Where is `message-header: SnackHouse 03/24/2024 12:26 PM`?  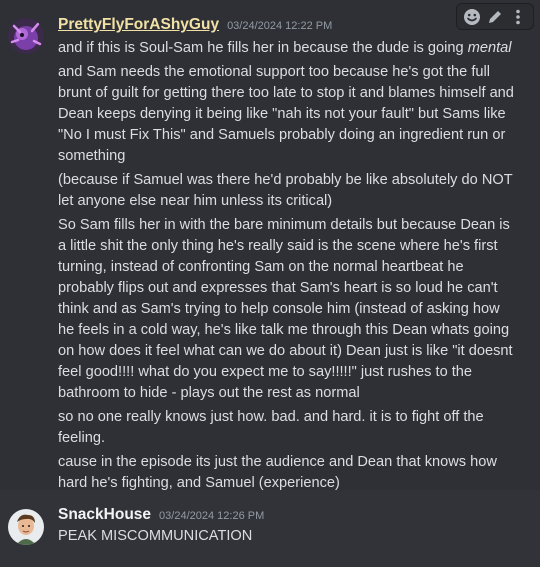
message-header: SnackHouse 03/24/2024 12:26 PM is located at coordinates (161, 515).